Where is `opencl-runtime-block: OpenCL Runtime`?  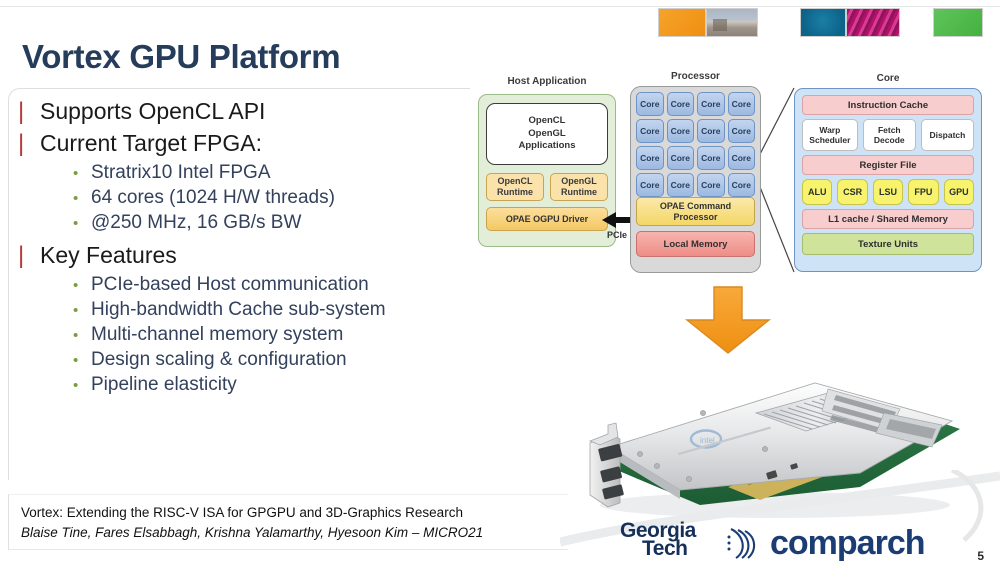
opencl-runtime-block: OpenCL Runtime is located at coordinates (515, 187).